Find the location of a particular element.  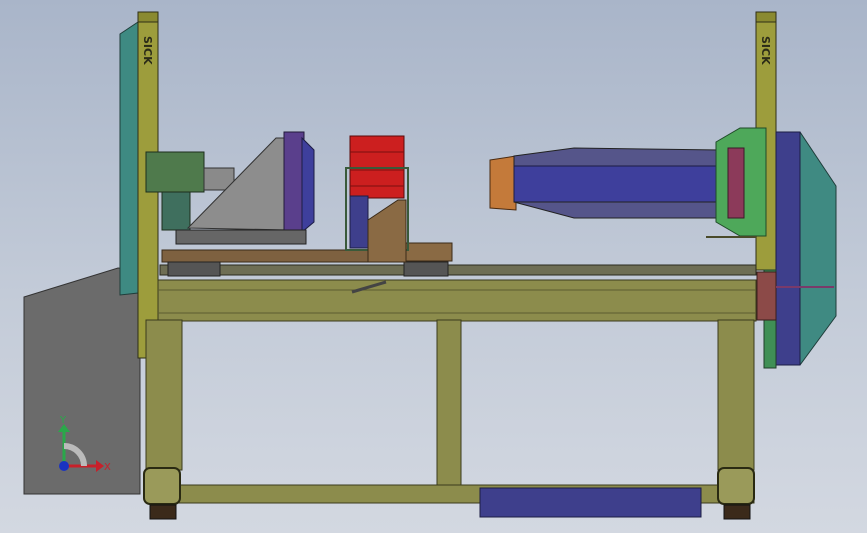

frame-leg-right is located at coordinates (736, 395).